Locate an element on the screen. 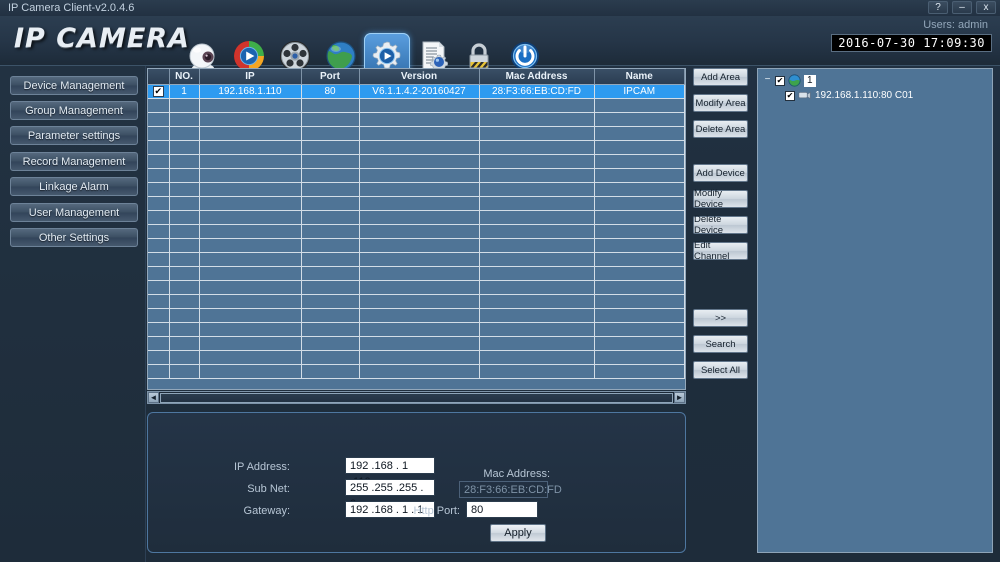  sidebar-item-group-management: Group Management is located at coordinates (74, 110).